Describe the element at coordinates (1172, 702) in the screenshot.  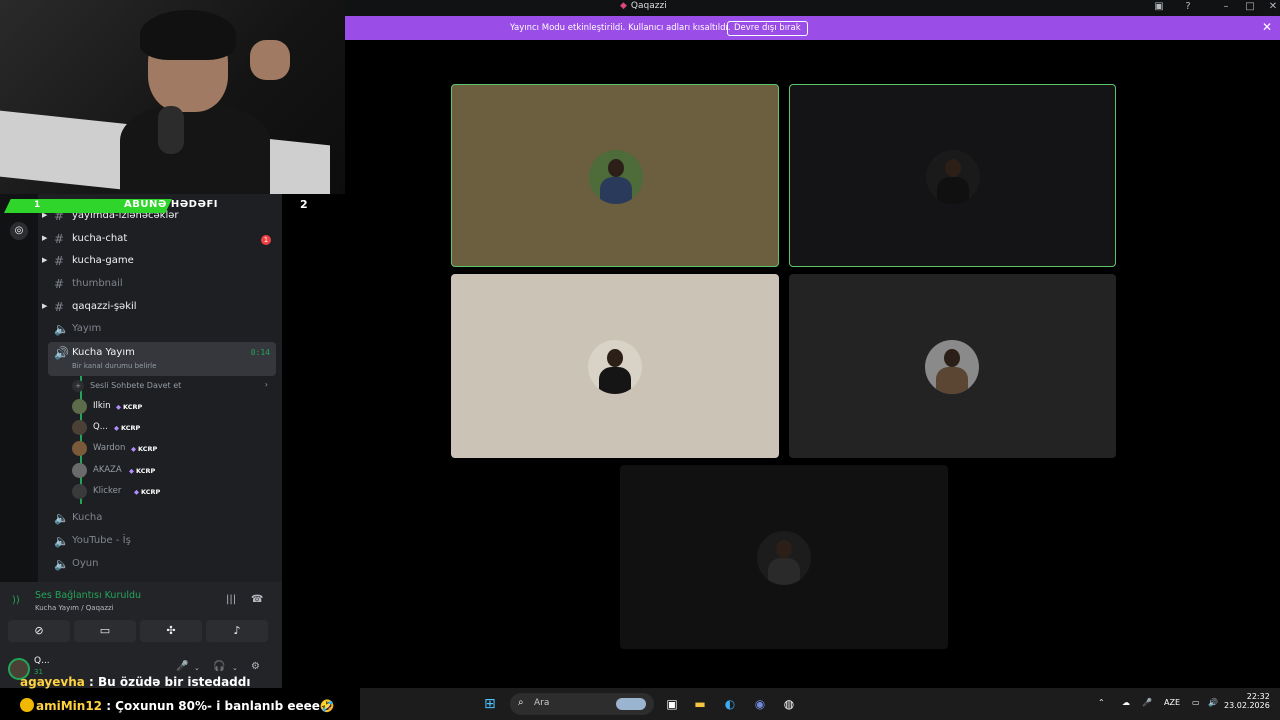
I see `language-indicator: AZE` at that location.